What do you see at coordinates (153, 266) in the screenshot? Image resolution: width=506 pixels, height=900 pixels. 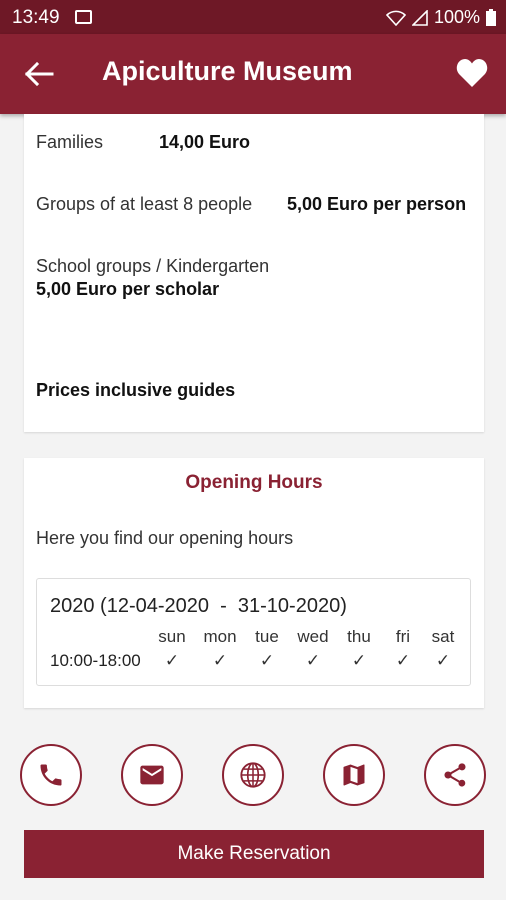 I see `school-label: School groups / Kindergarten` at bounding box center [153, 266].